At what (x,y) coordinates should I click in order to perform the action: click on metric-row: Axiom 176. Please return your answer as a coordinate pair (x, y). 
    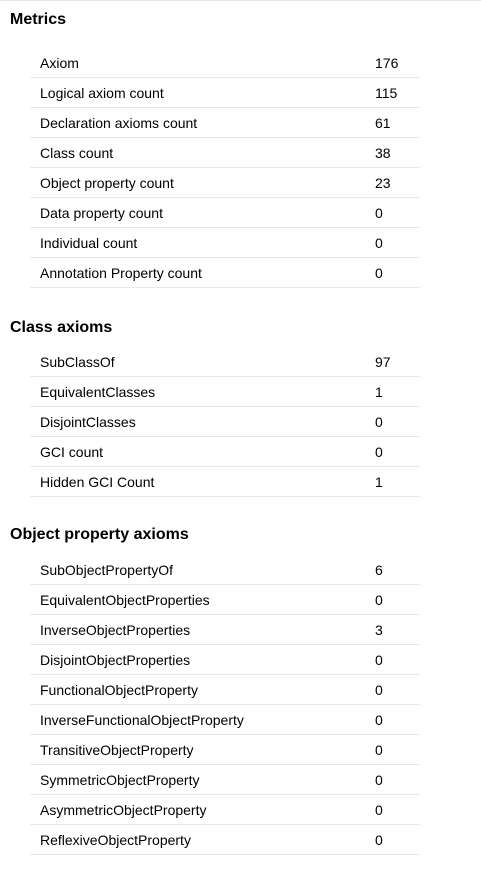
    Looking at the image, I should click on (225, 63).